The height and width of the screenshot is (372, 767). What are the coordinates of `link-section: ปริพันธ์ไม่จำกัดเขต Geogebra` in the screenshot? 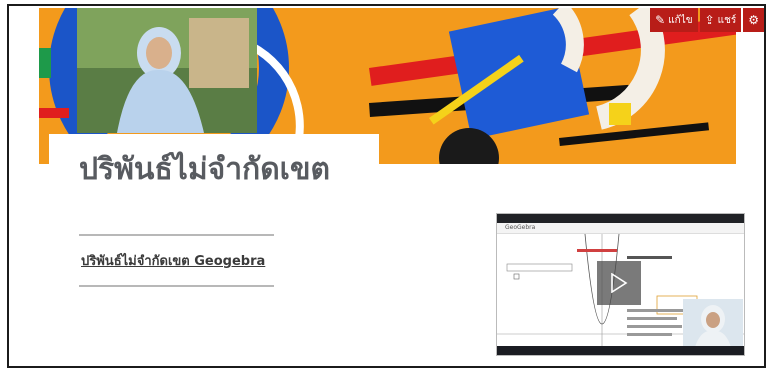 It's located at (176, 260).